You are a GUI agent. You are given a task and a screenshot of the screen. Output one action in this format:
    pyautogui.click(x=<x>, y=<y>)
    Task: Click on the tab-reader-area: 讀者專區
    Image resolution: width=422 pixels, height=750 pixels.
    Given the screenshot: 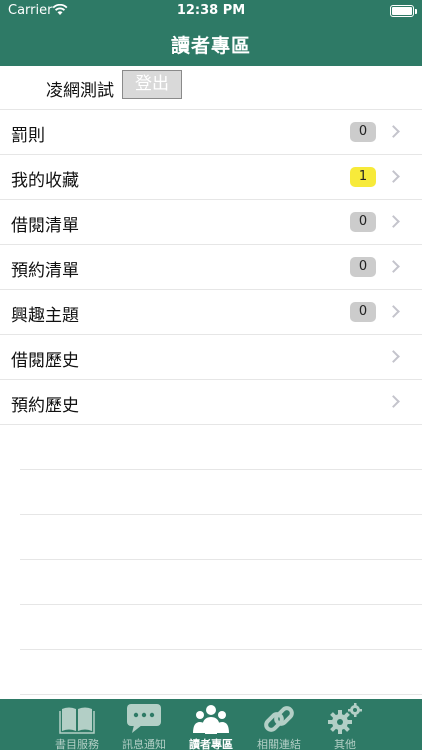 What is the action you would take?
    pyautogui.click(x=211, y=724)
    